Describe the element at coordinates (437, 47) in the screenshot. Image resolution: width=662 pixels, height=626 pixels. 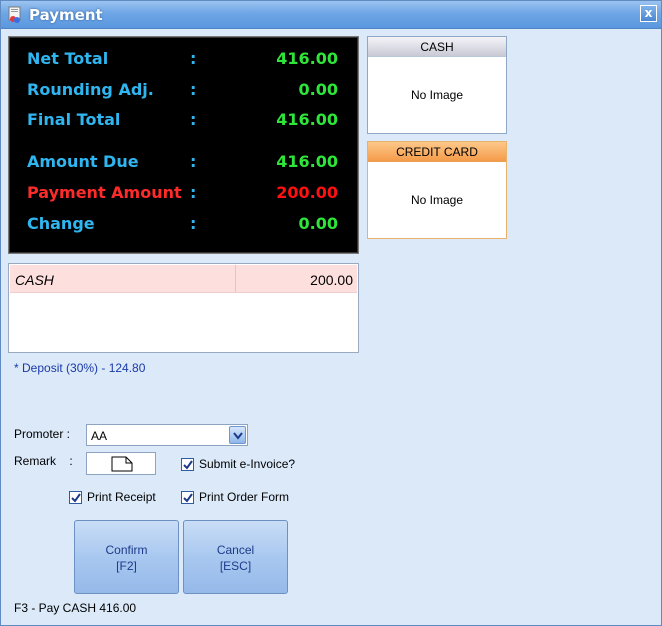
I see `cash-header: CASH` at that location.